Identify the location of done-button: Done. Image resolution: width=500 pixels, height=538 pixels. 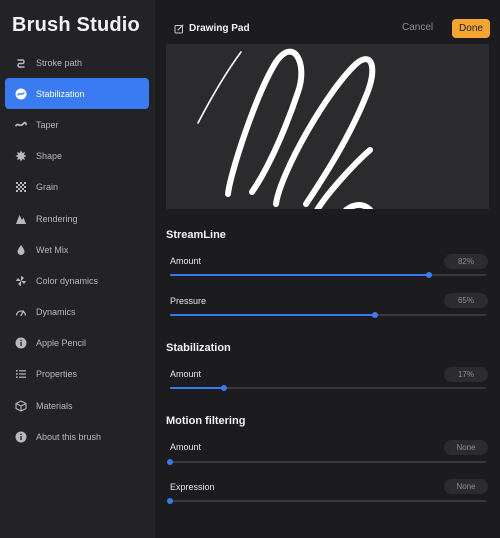
(471, 28).